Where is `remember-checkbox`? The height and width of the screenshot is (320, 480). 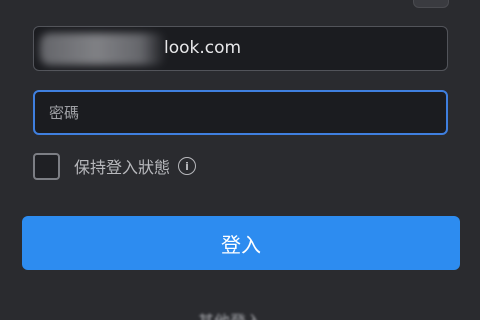 remember-checkbox is located at coordinates (46, 166).